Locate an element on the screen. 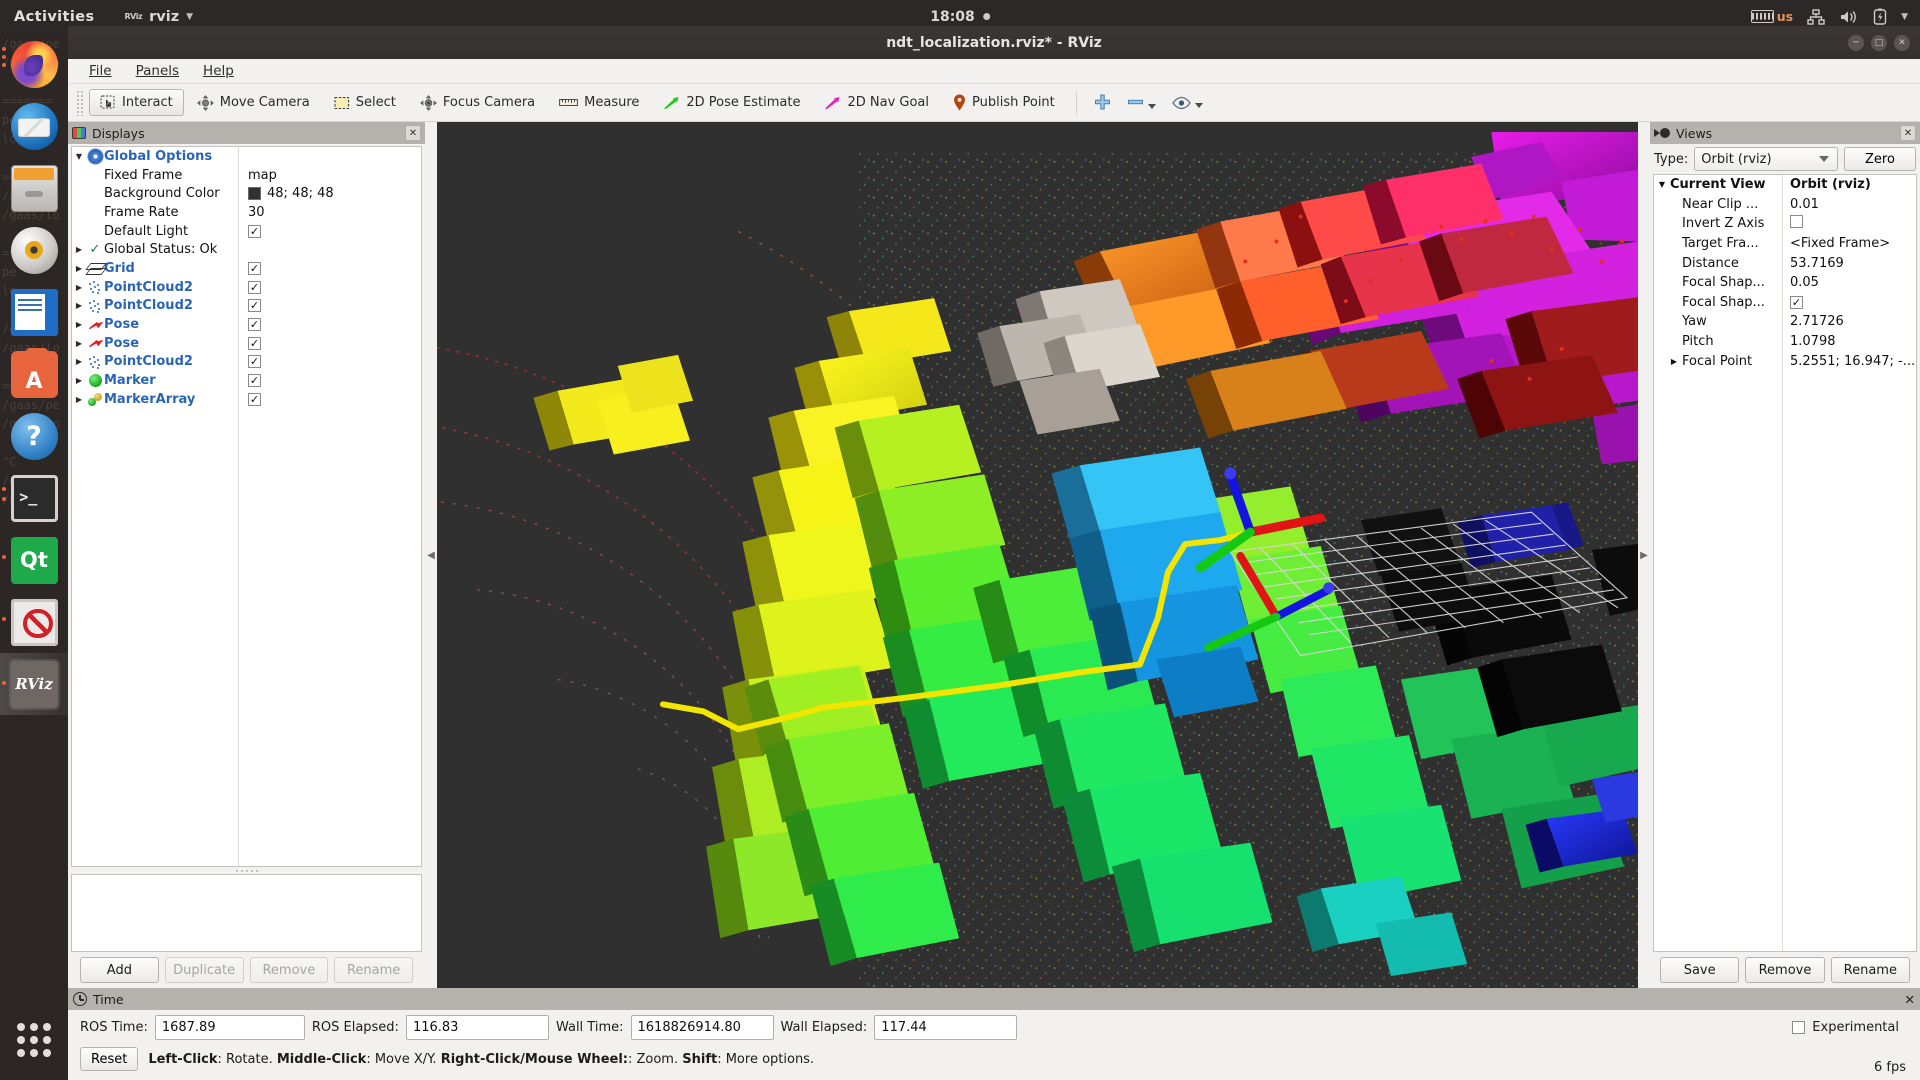 This screenshot has height=1080, width=1920. launcher-item-blocked is located at coordinates (34, 622).